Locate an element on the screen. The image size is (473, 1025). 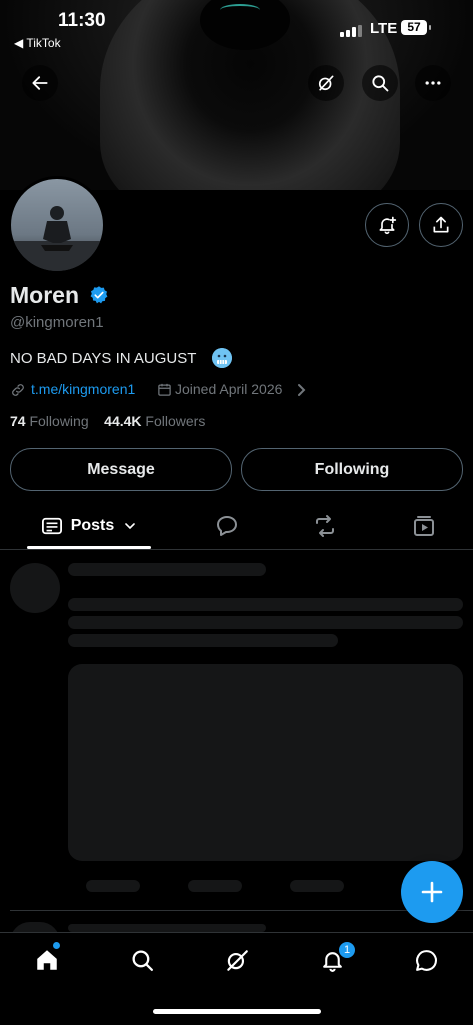
joined-date: Joined April 2026 is located at coordinates (229, 389).